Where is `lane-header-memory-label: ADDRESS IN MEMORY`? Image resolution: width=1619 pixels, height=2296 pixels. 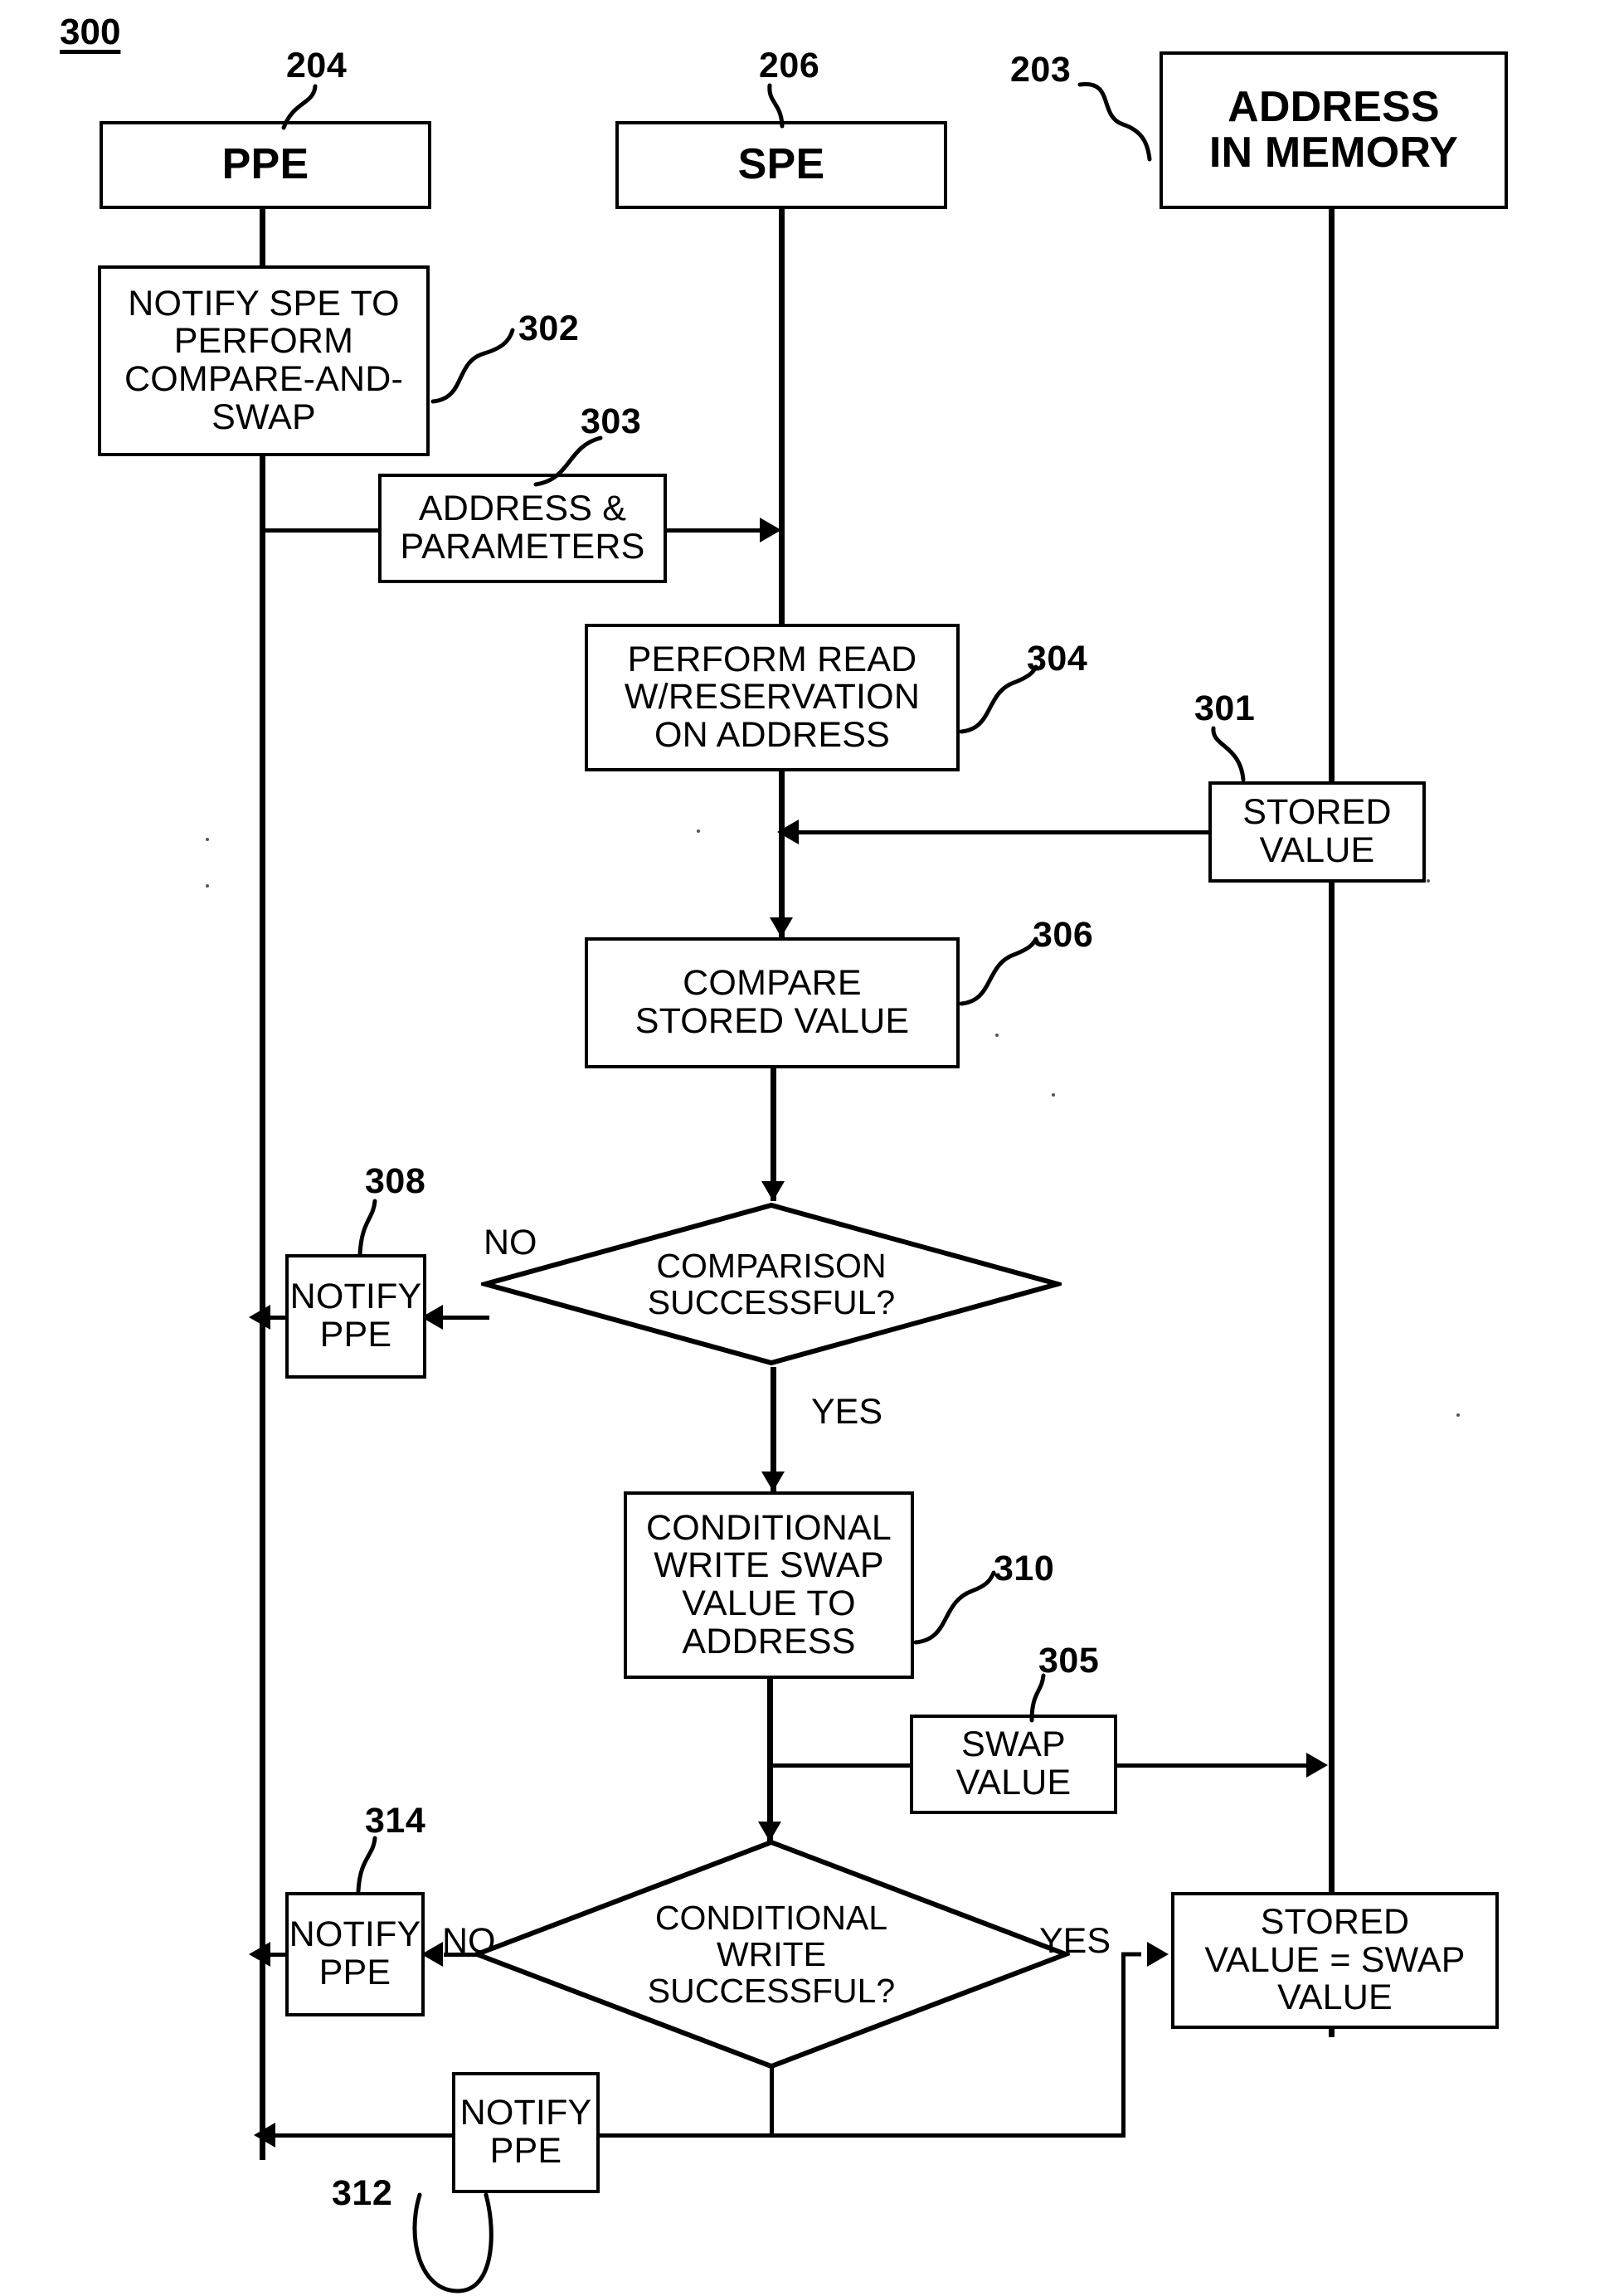
lane-header-memory-label: ADDRESS IN MEMORY is located at coordinates (1333, 129).